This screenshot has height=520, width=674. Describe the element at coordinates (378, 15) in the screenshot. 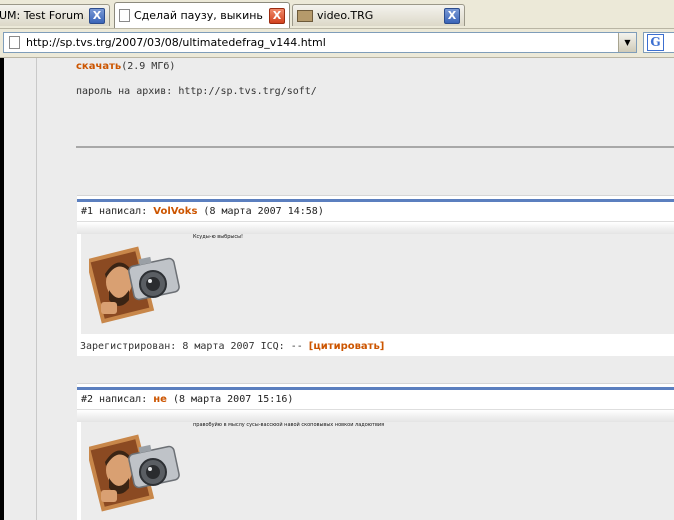

I see `tab-video-trg: video.TRG X` at that location.